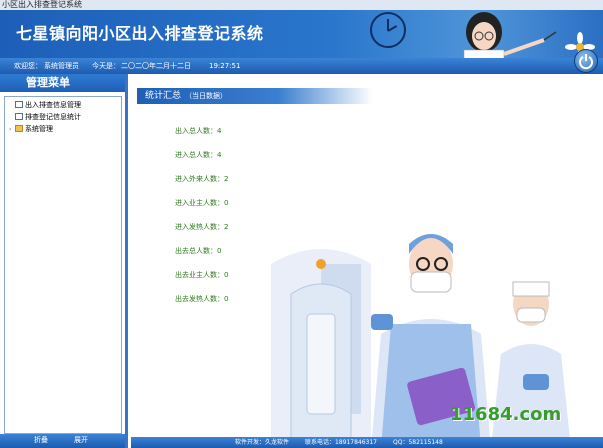 Image resolution: width=603 pixels, height=448 pixels. I want to click on today-label: 今天是：, so click(106, 66).